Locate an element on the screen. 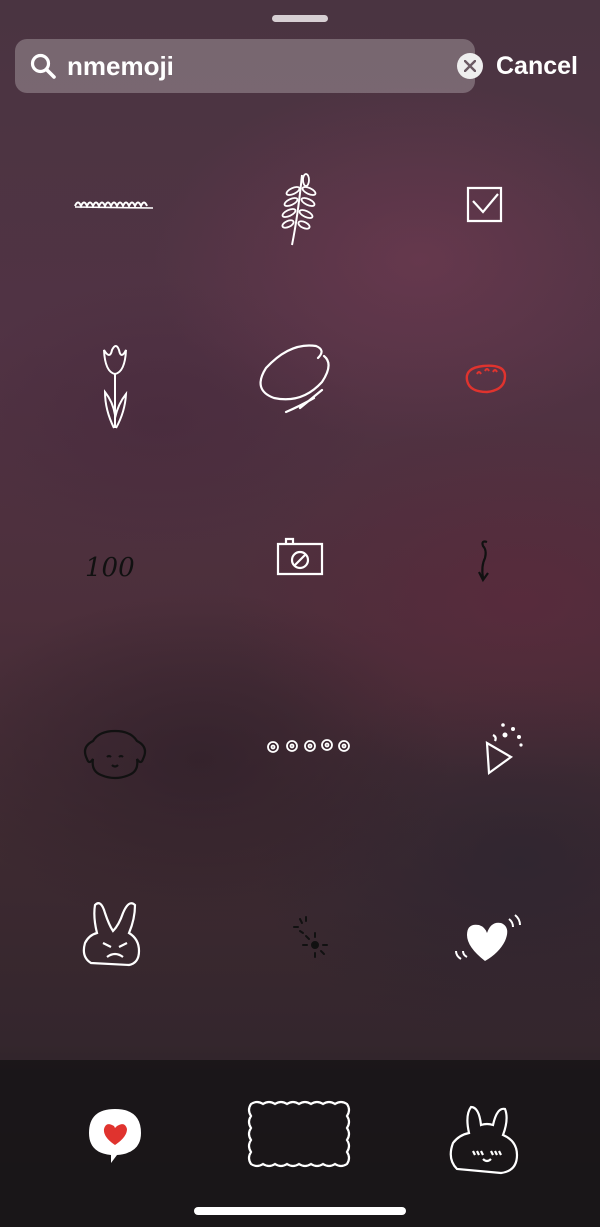  wavy-frame-sticker is located at coordinates (300, 1135).